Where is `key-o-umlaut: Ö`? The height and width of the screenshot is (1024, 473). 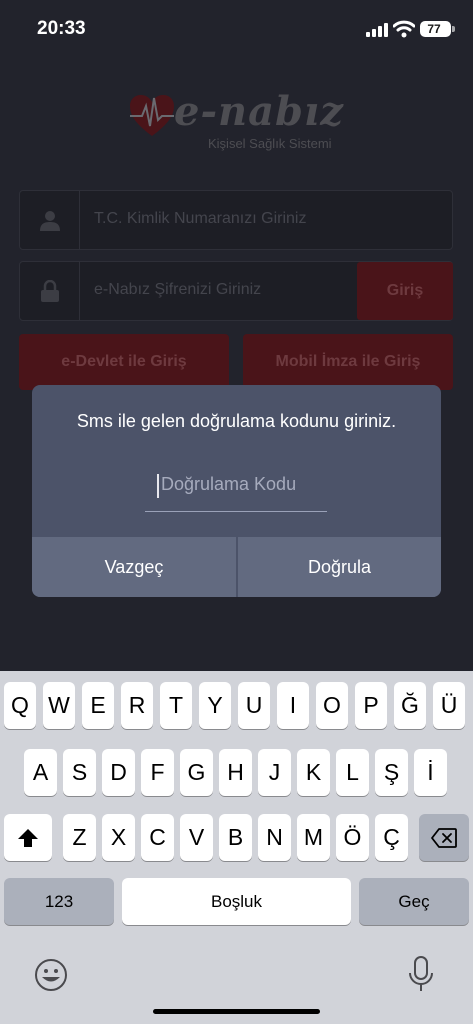
key-o-umlaut: Ö is located at coordinates (352, 837).